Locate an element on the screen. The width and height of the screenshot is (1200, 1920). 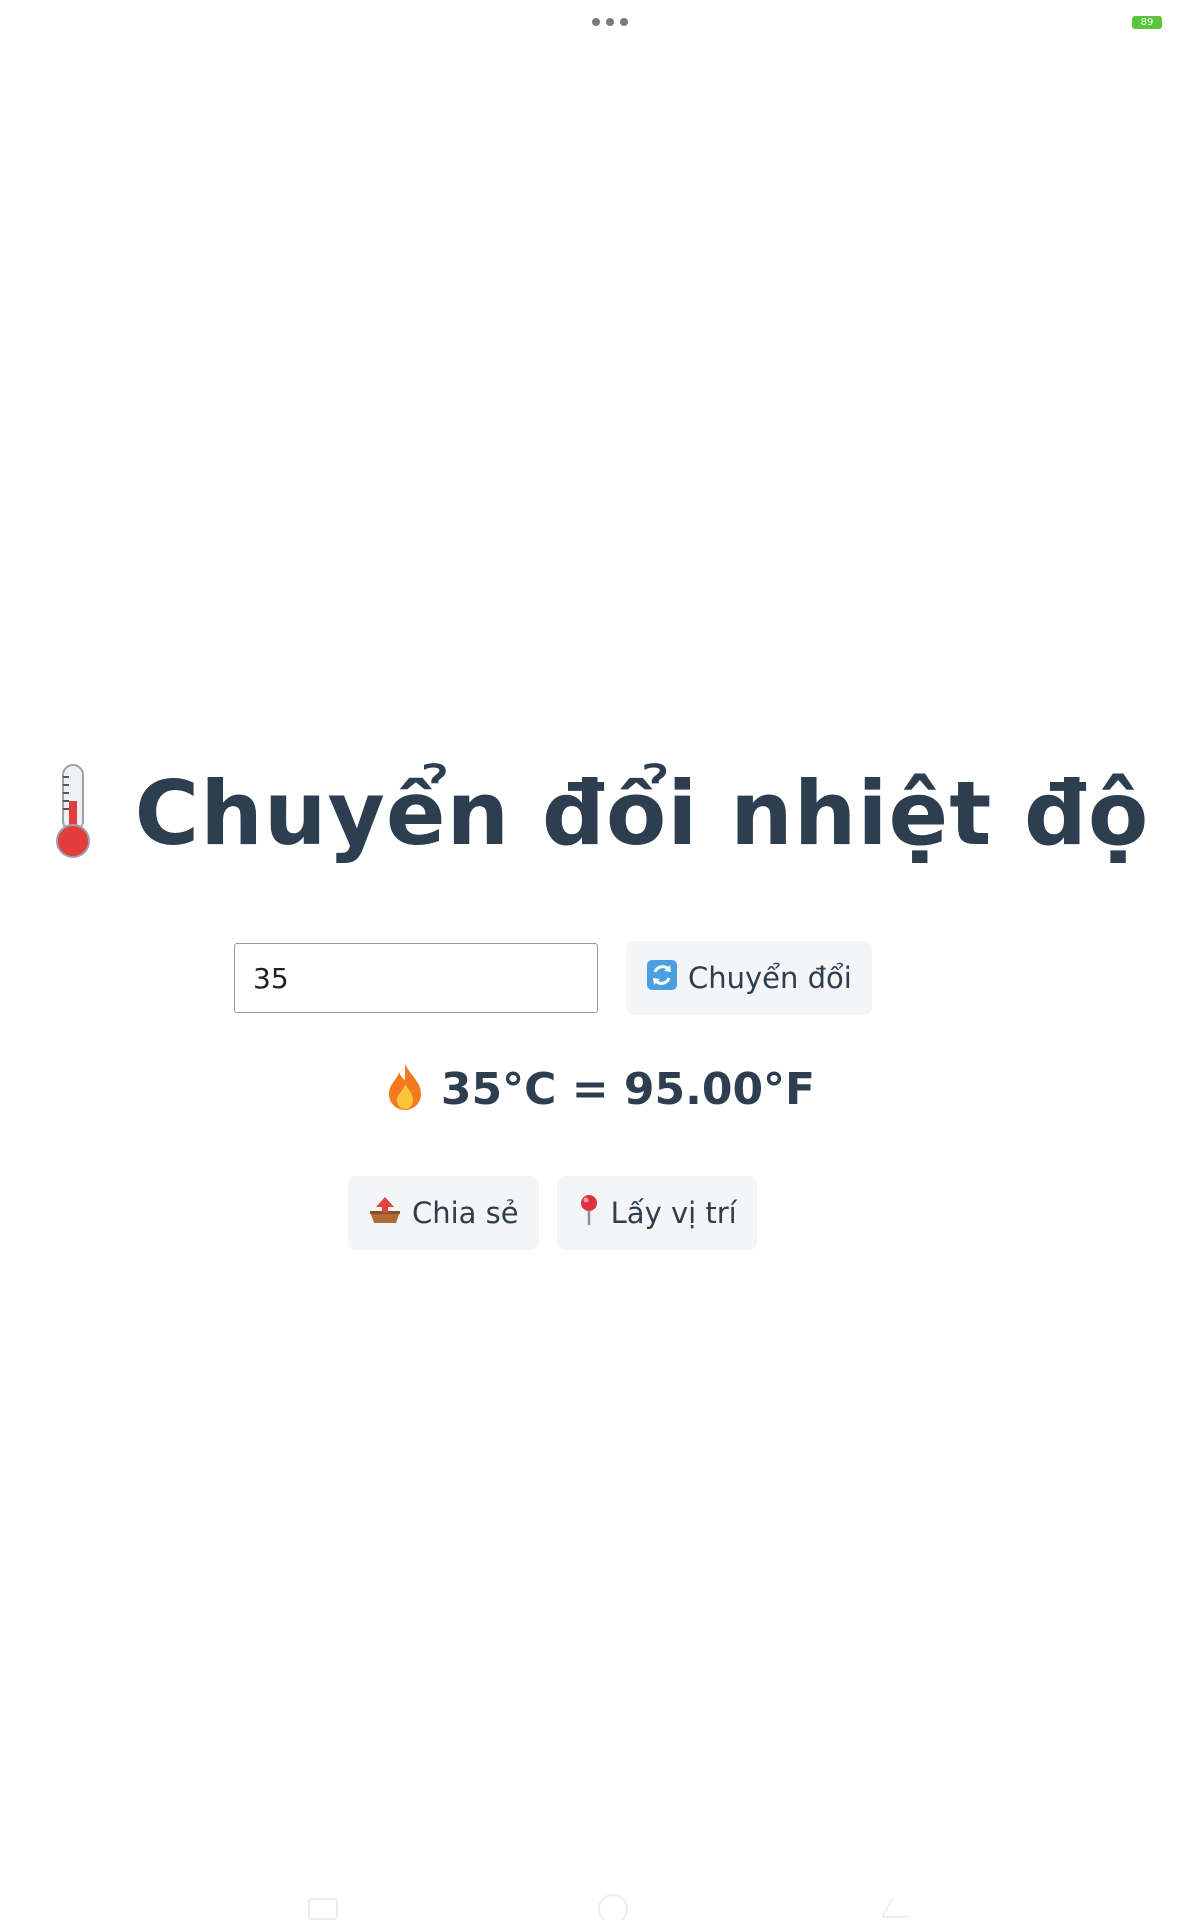
page-header: Chuyển đổi nhiệt độ is located at coordinates (601, 813).